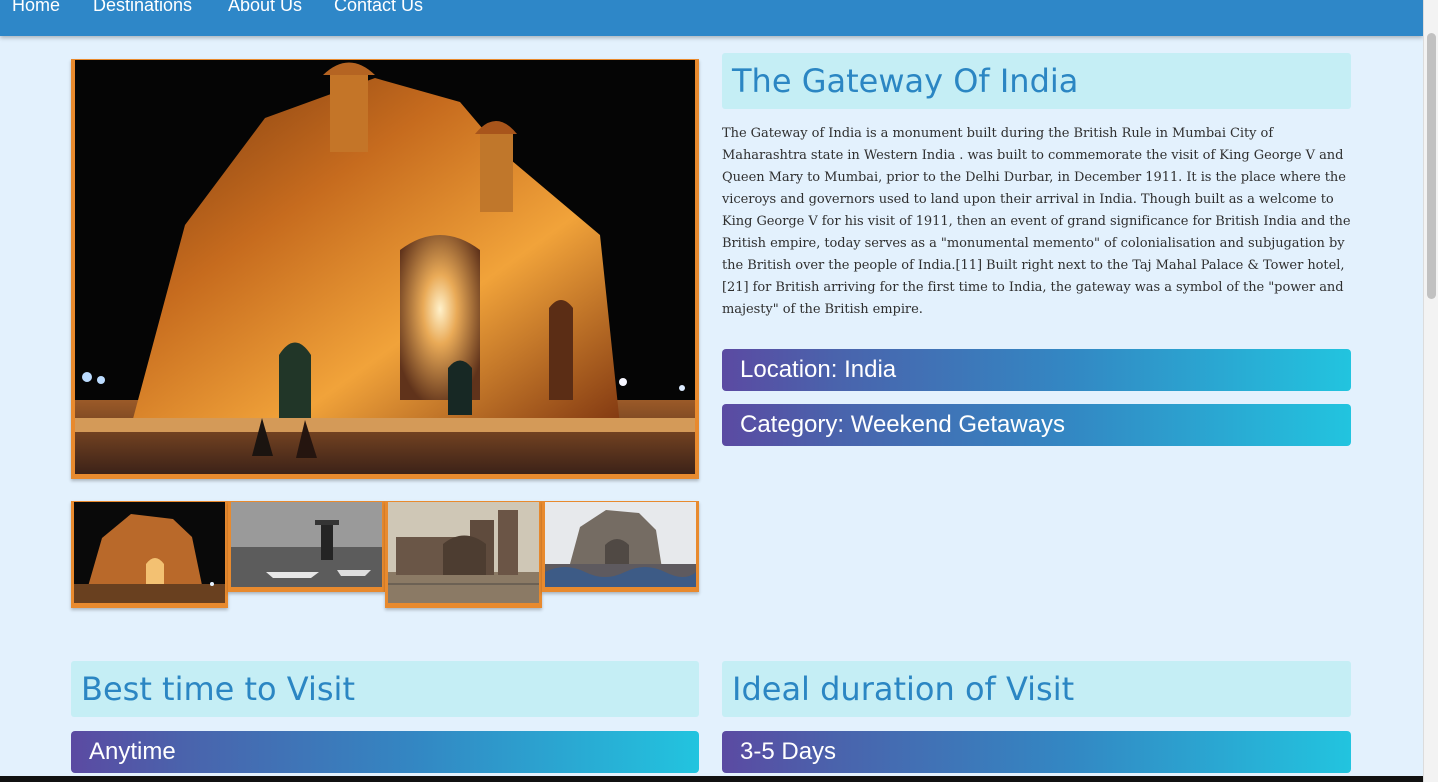 This screenshot has height=782, width=1438. Describe the element at coordinates (1036, 425) in the screenshot. I see `category-bar: Category: Weekend Getaways` at that location.